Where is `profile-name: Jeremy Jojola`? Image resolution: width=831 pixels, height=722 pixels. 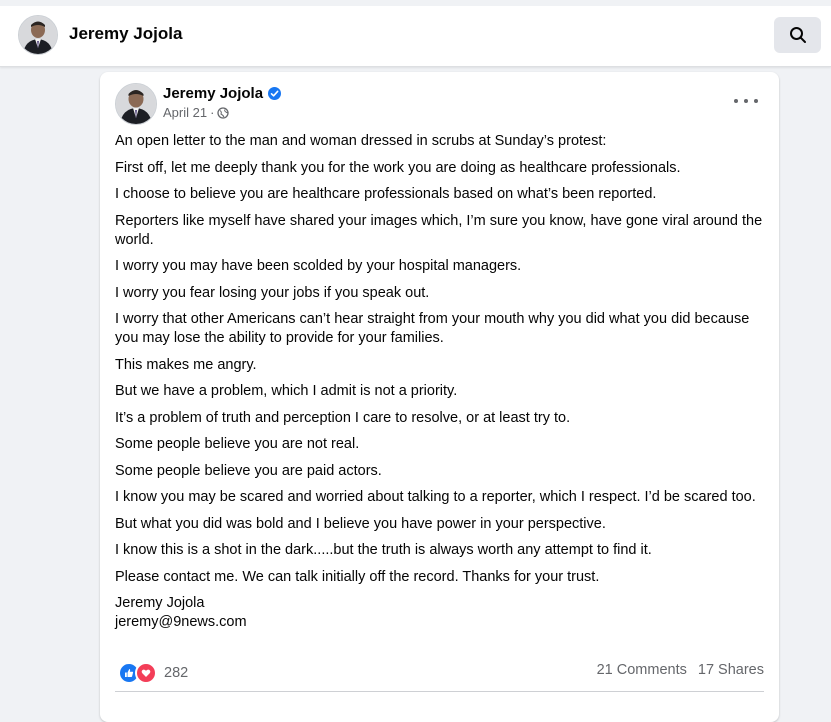 profile-name: Jeremy Jojola is located at coordinates (125, 34).